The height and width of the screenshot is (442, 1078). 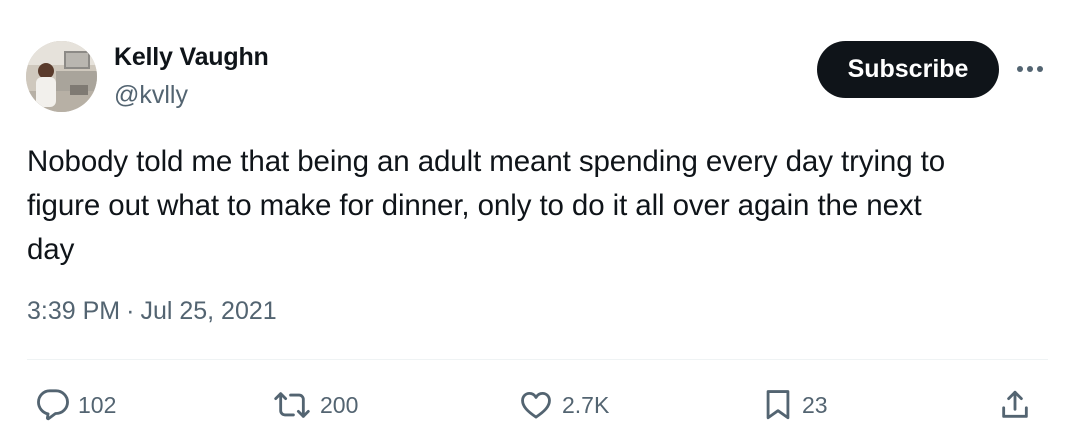 I want to click on share-button, so click(x=1015, y=405).